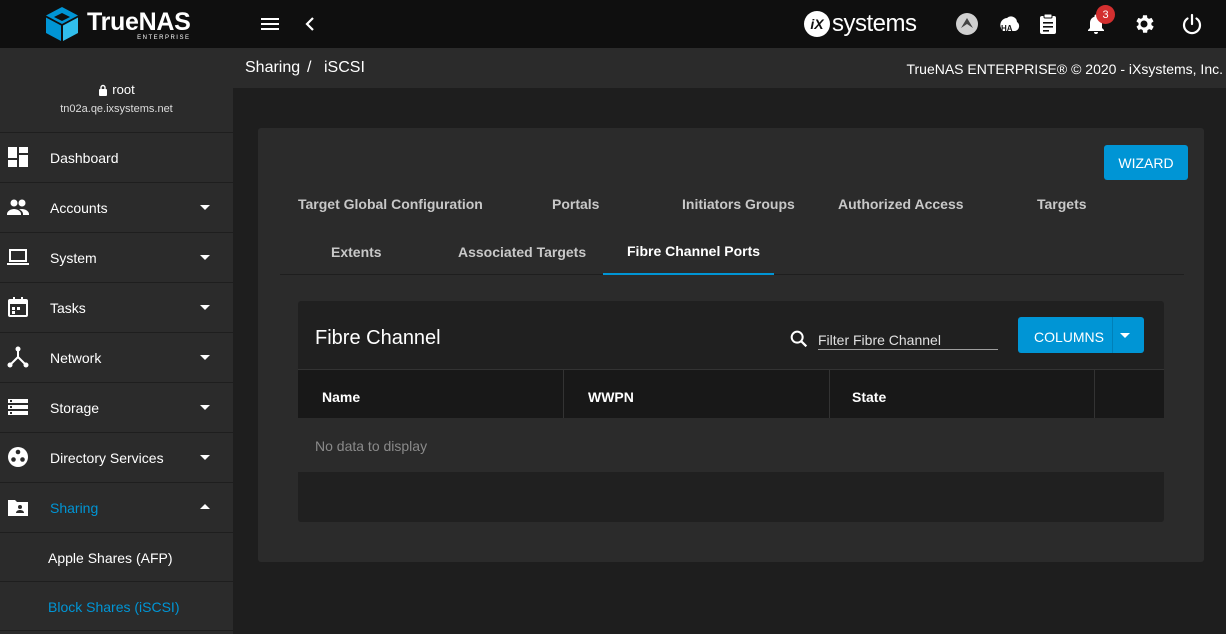  What do you see at coordinates (103, 90) in the screenshot?
I see `lock-icon` at bounding box center [103, 90].